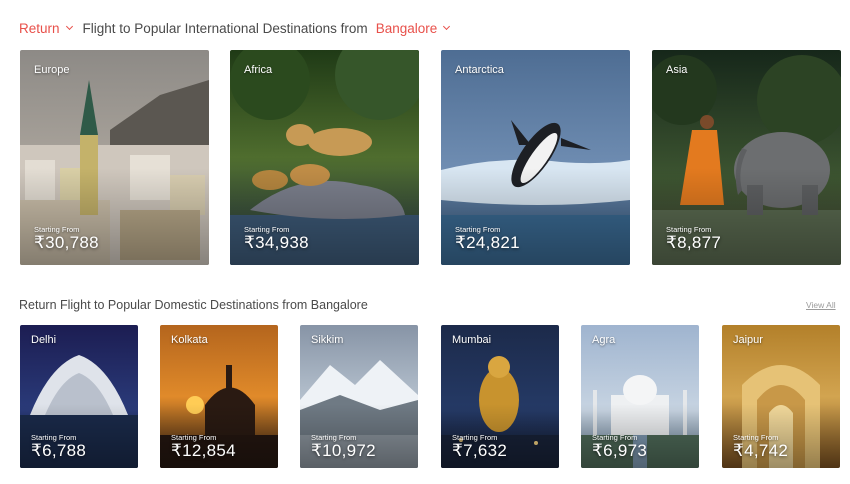  I want to click on destination-name: Mumbai, so click(472, 340).